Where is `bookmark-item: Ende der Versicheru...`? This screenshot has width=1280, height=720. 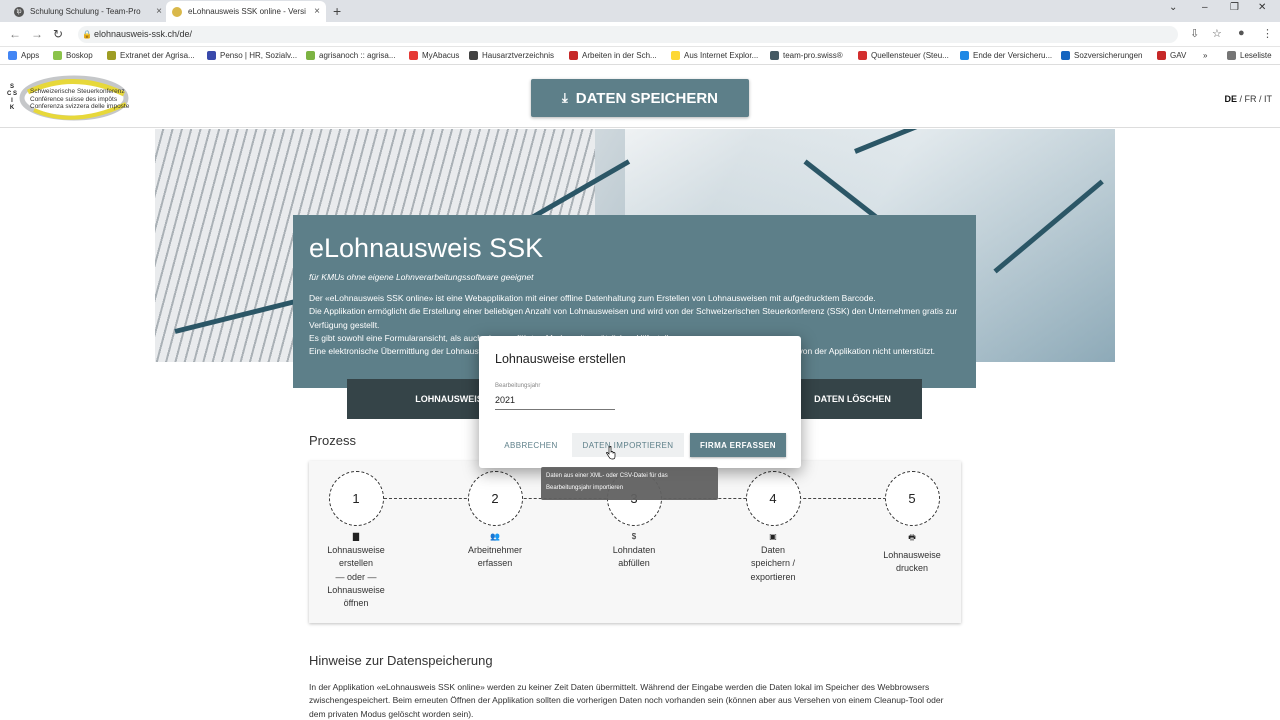
bookmark-item: Ende der Versicheru... is located at coordinates (1006, 55).